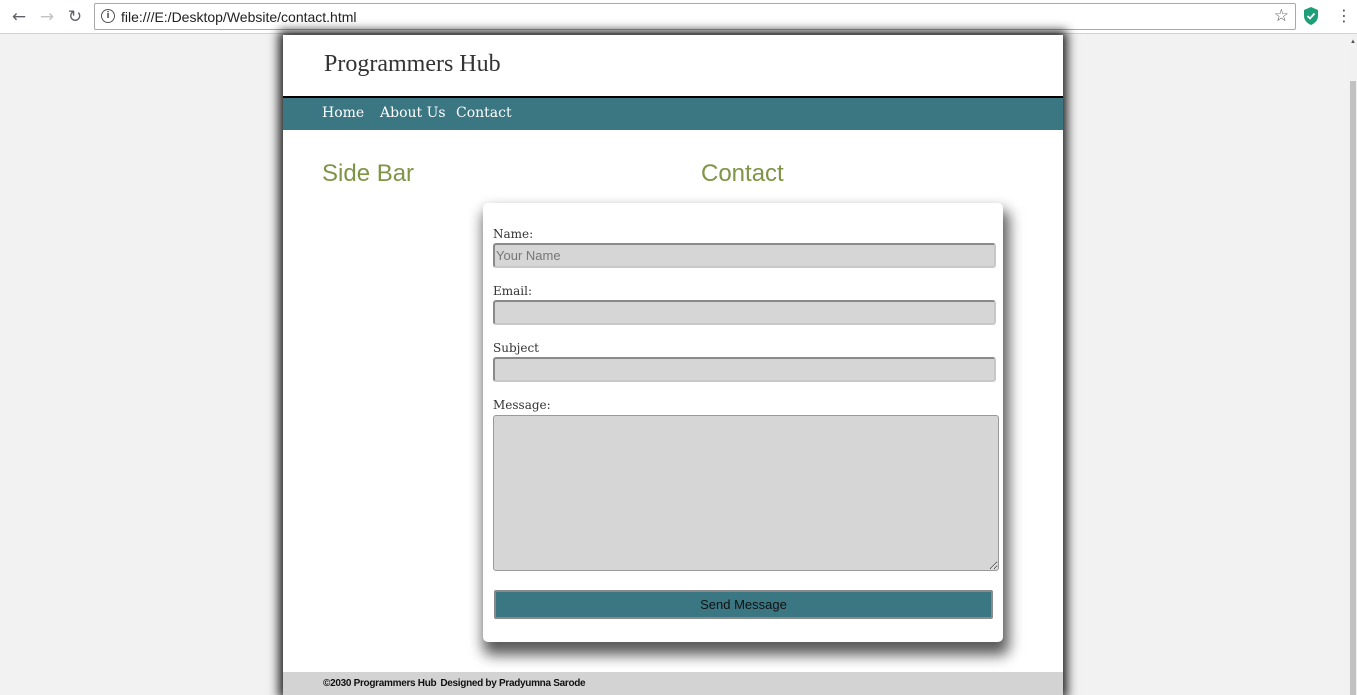  What do you see at coordinates (513, 234) in the screenshot?
I see `name-label: Name:` at bounding box center [513, 234].